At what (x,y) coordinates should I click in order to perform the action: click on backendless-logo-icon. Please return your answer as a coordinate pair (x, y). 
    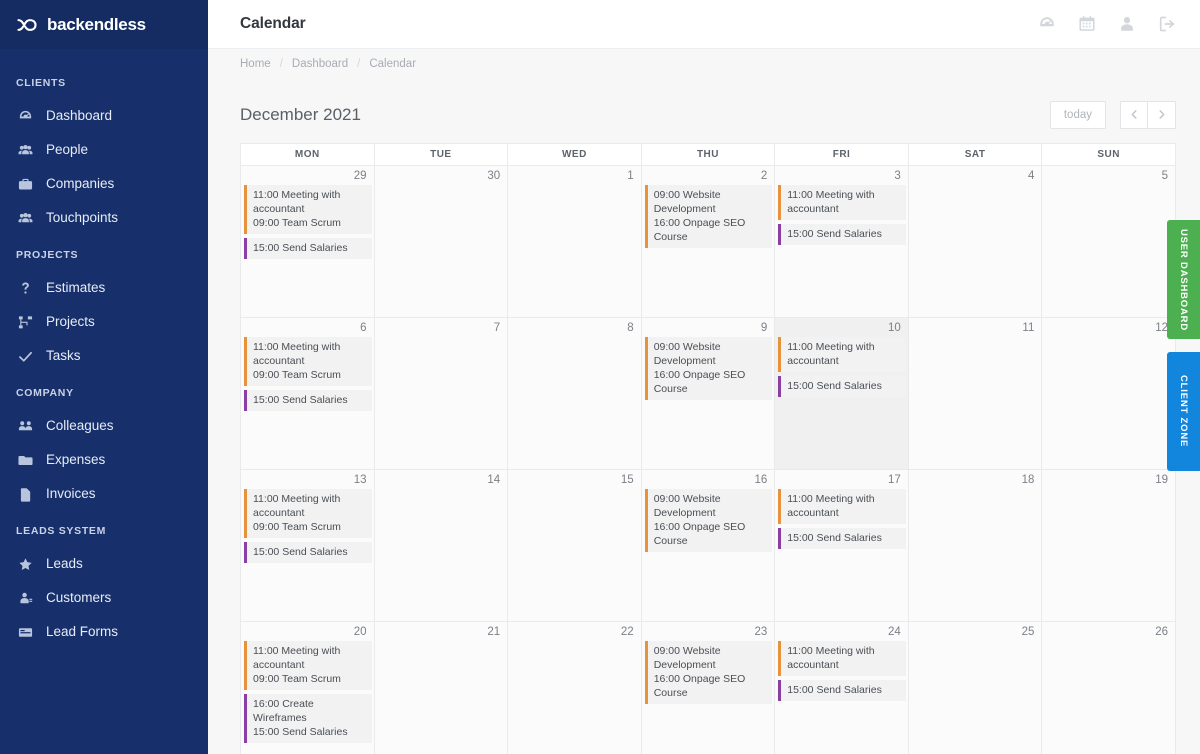
    Looking at the image, I should click on (29, 25).